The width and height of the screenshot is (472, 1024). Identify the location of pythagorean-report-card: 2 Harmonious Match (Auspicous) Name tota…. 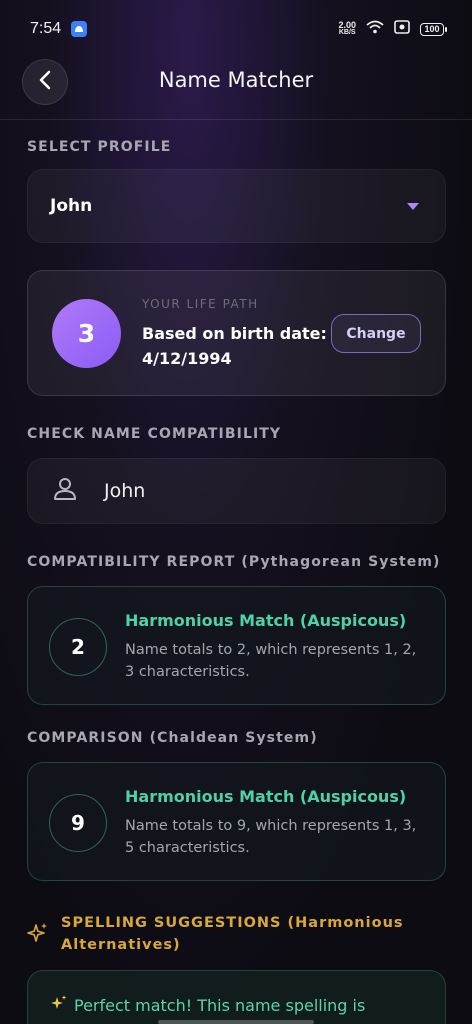
(236, 645).